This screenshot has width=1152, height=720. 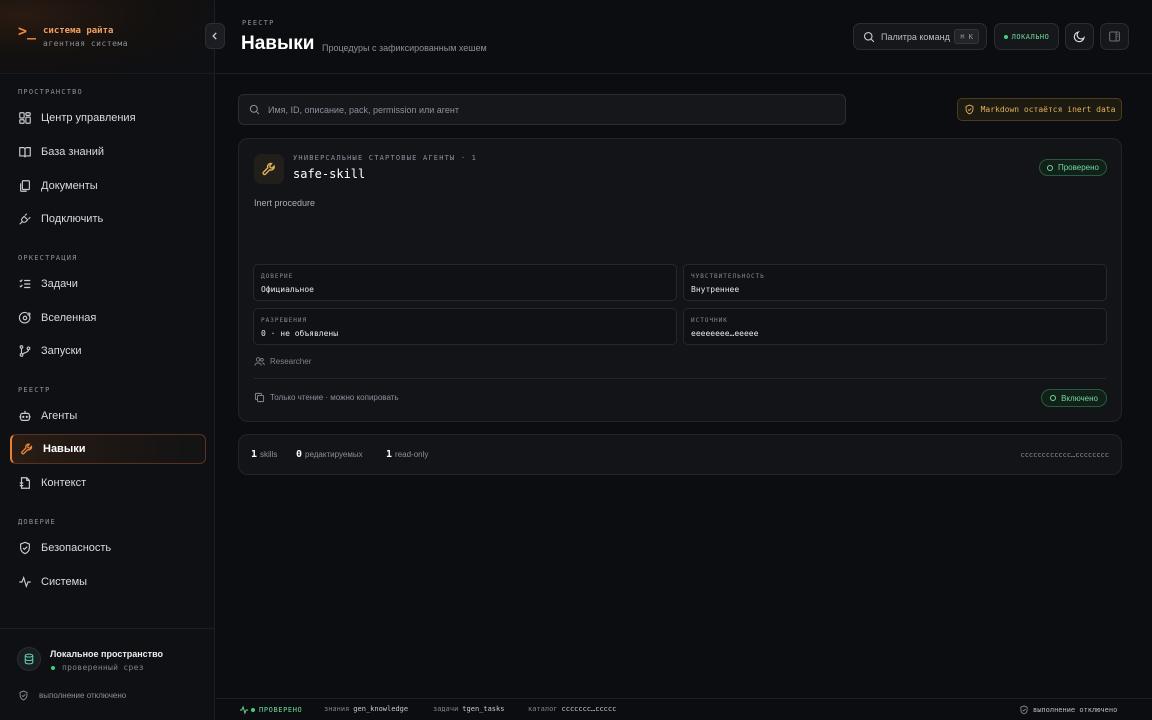 I want to click on bot-icon, so click(x=25, y=415).